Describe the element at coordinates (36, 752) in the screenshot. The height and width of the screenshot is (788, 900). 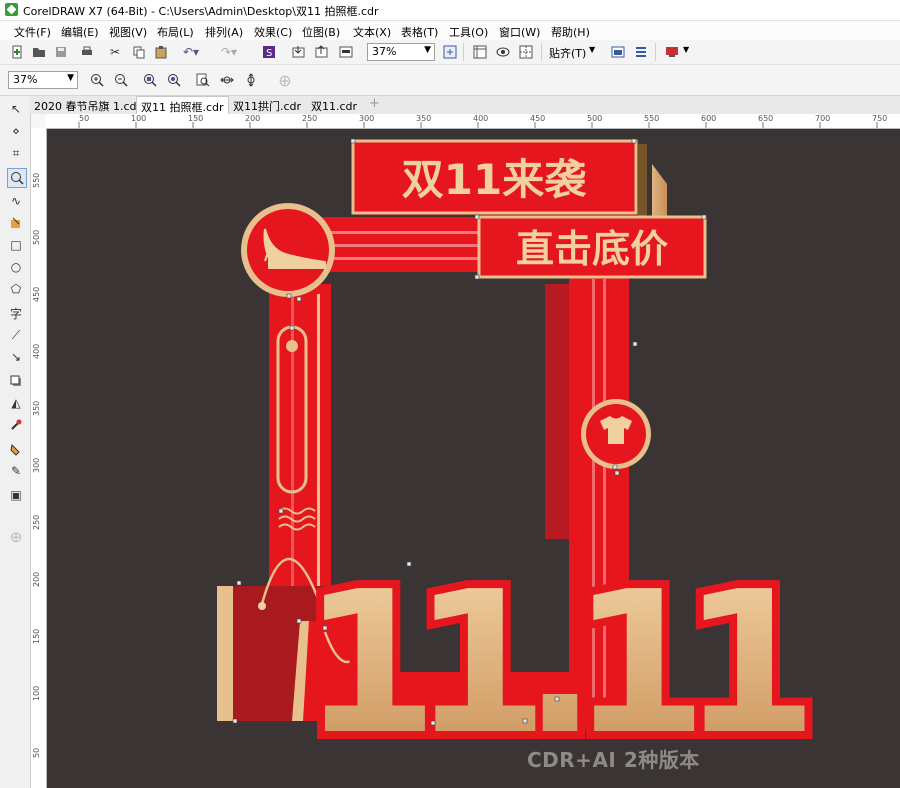
I see `v-ruler-label: 50` at that location.